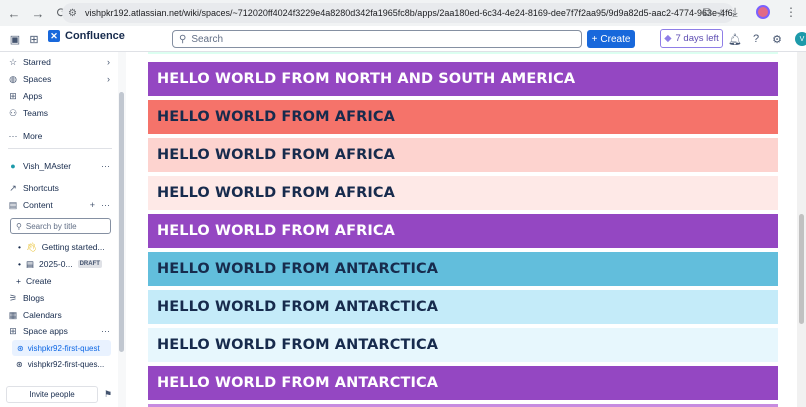 The image size is (806, 407). I want to click on app-switcher-icon: ⊞, so click(34, 39).